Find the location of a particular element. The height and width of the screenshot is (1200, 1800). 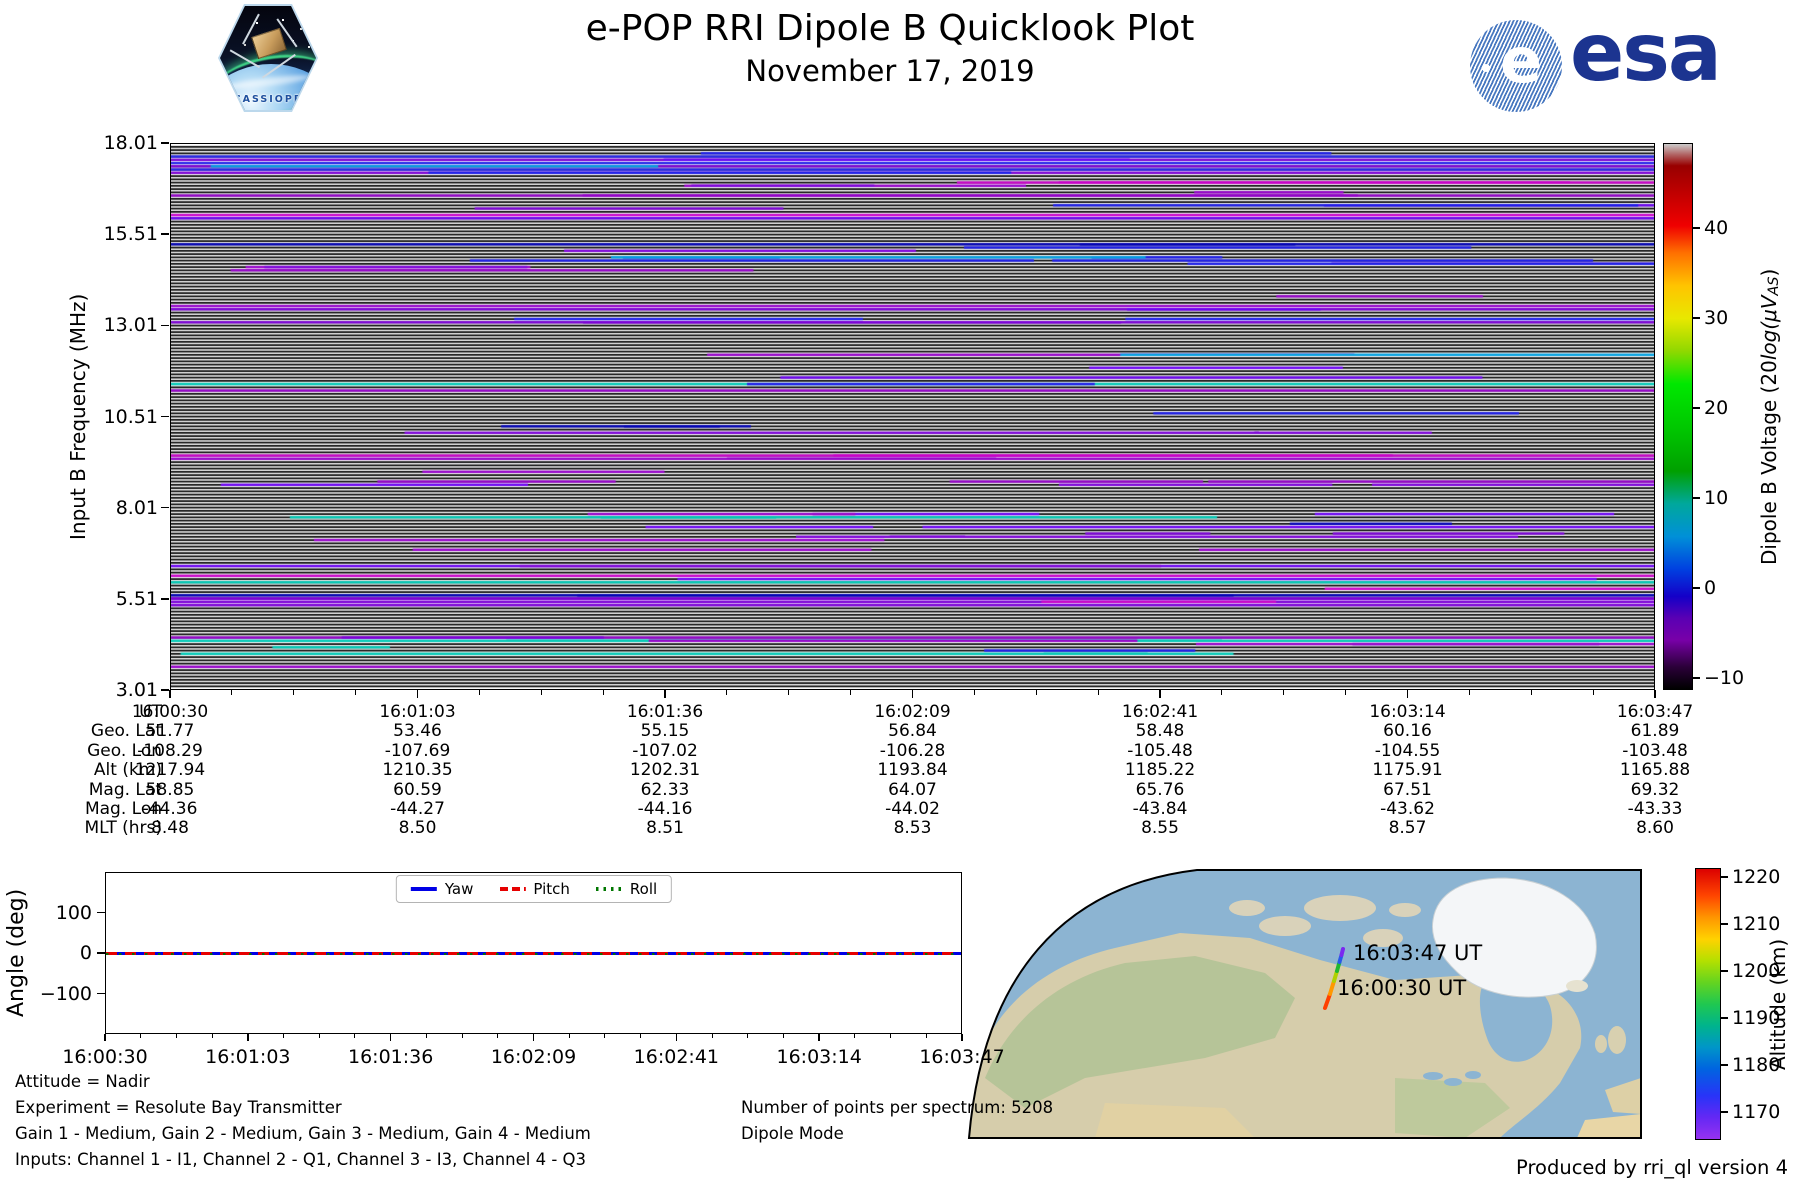

ephemeris-cell: 16:01:36 is located at coordinates (665, 712).